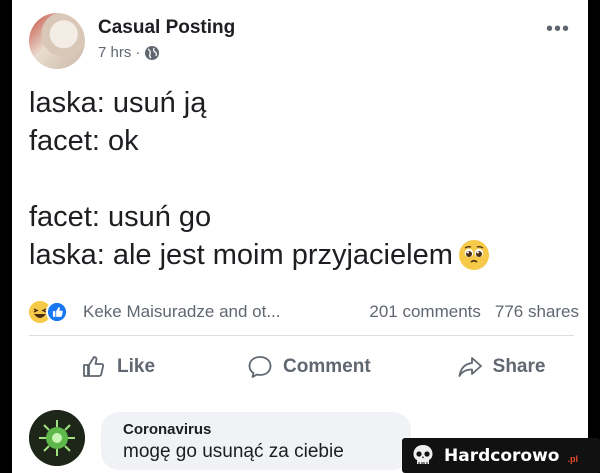 Image resolution: width=600 pixels, height=473 pixels. I want to click on post-time: 7 hrs, so click(114, 52).